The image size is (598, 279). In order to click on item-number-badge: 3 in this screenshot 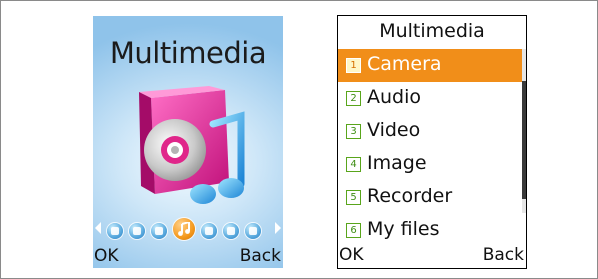, I will do `click(353, 131)`.